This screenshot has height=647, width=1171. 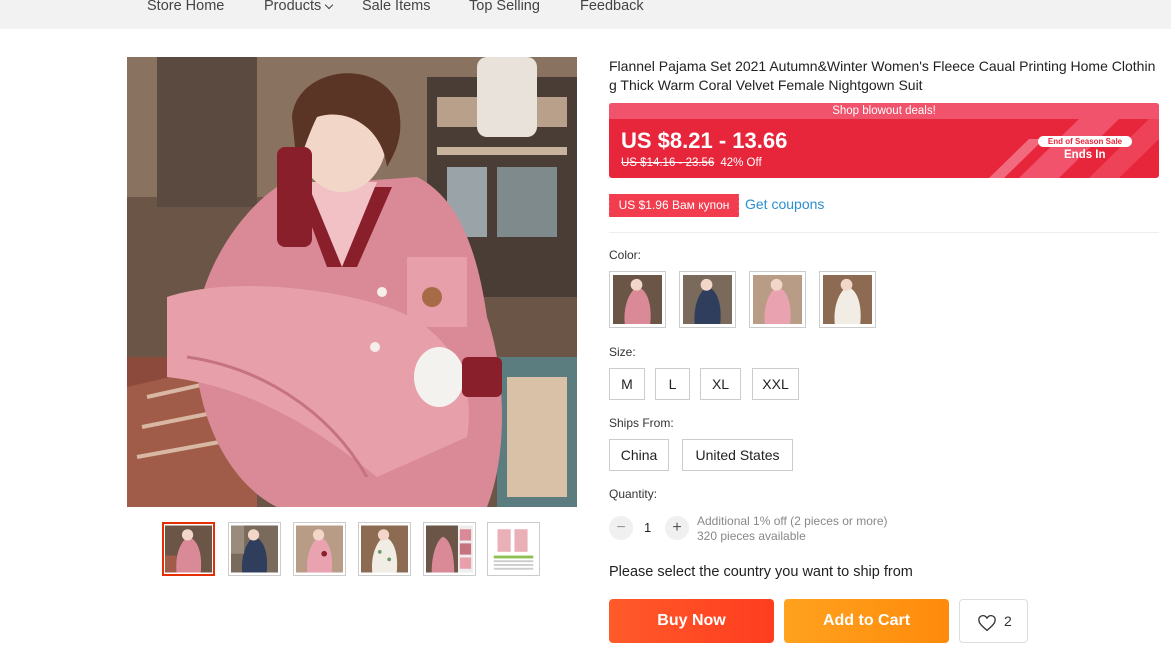 What do you see at coordinates (775, 384) in the screenshot?
I see `size-option-xxl: XXL` at bounding box center [775, 384].